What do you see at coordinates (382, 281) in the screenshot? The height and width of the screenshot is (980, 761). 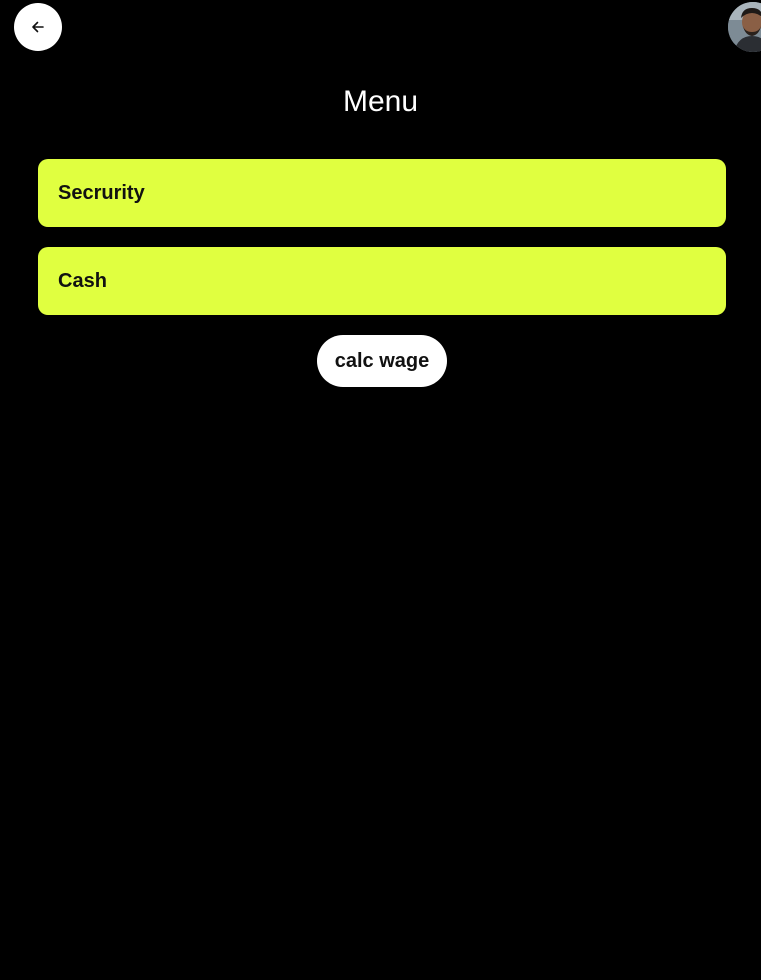 I see `menu-item-cash: Cash` at bounding box center [382, 281].